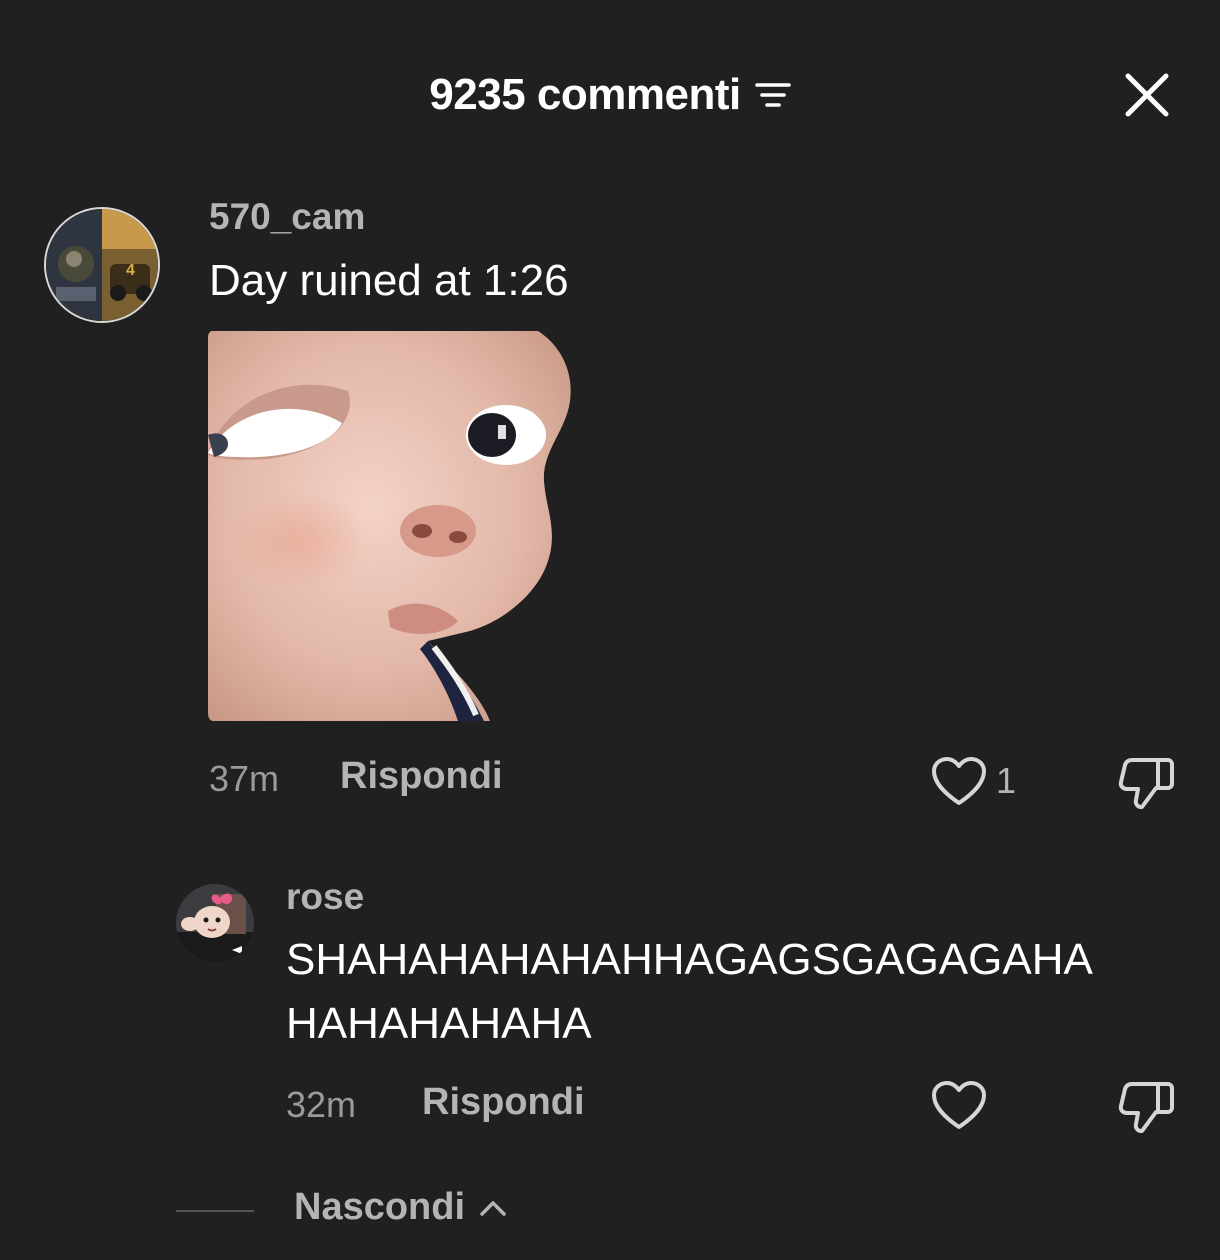 The width and height of the screenshot is (1220, 1260). Describe the element at coordinates (493, 1208) in the screenshot. I see `chevron-up-icon` at that location.